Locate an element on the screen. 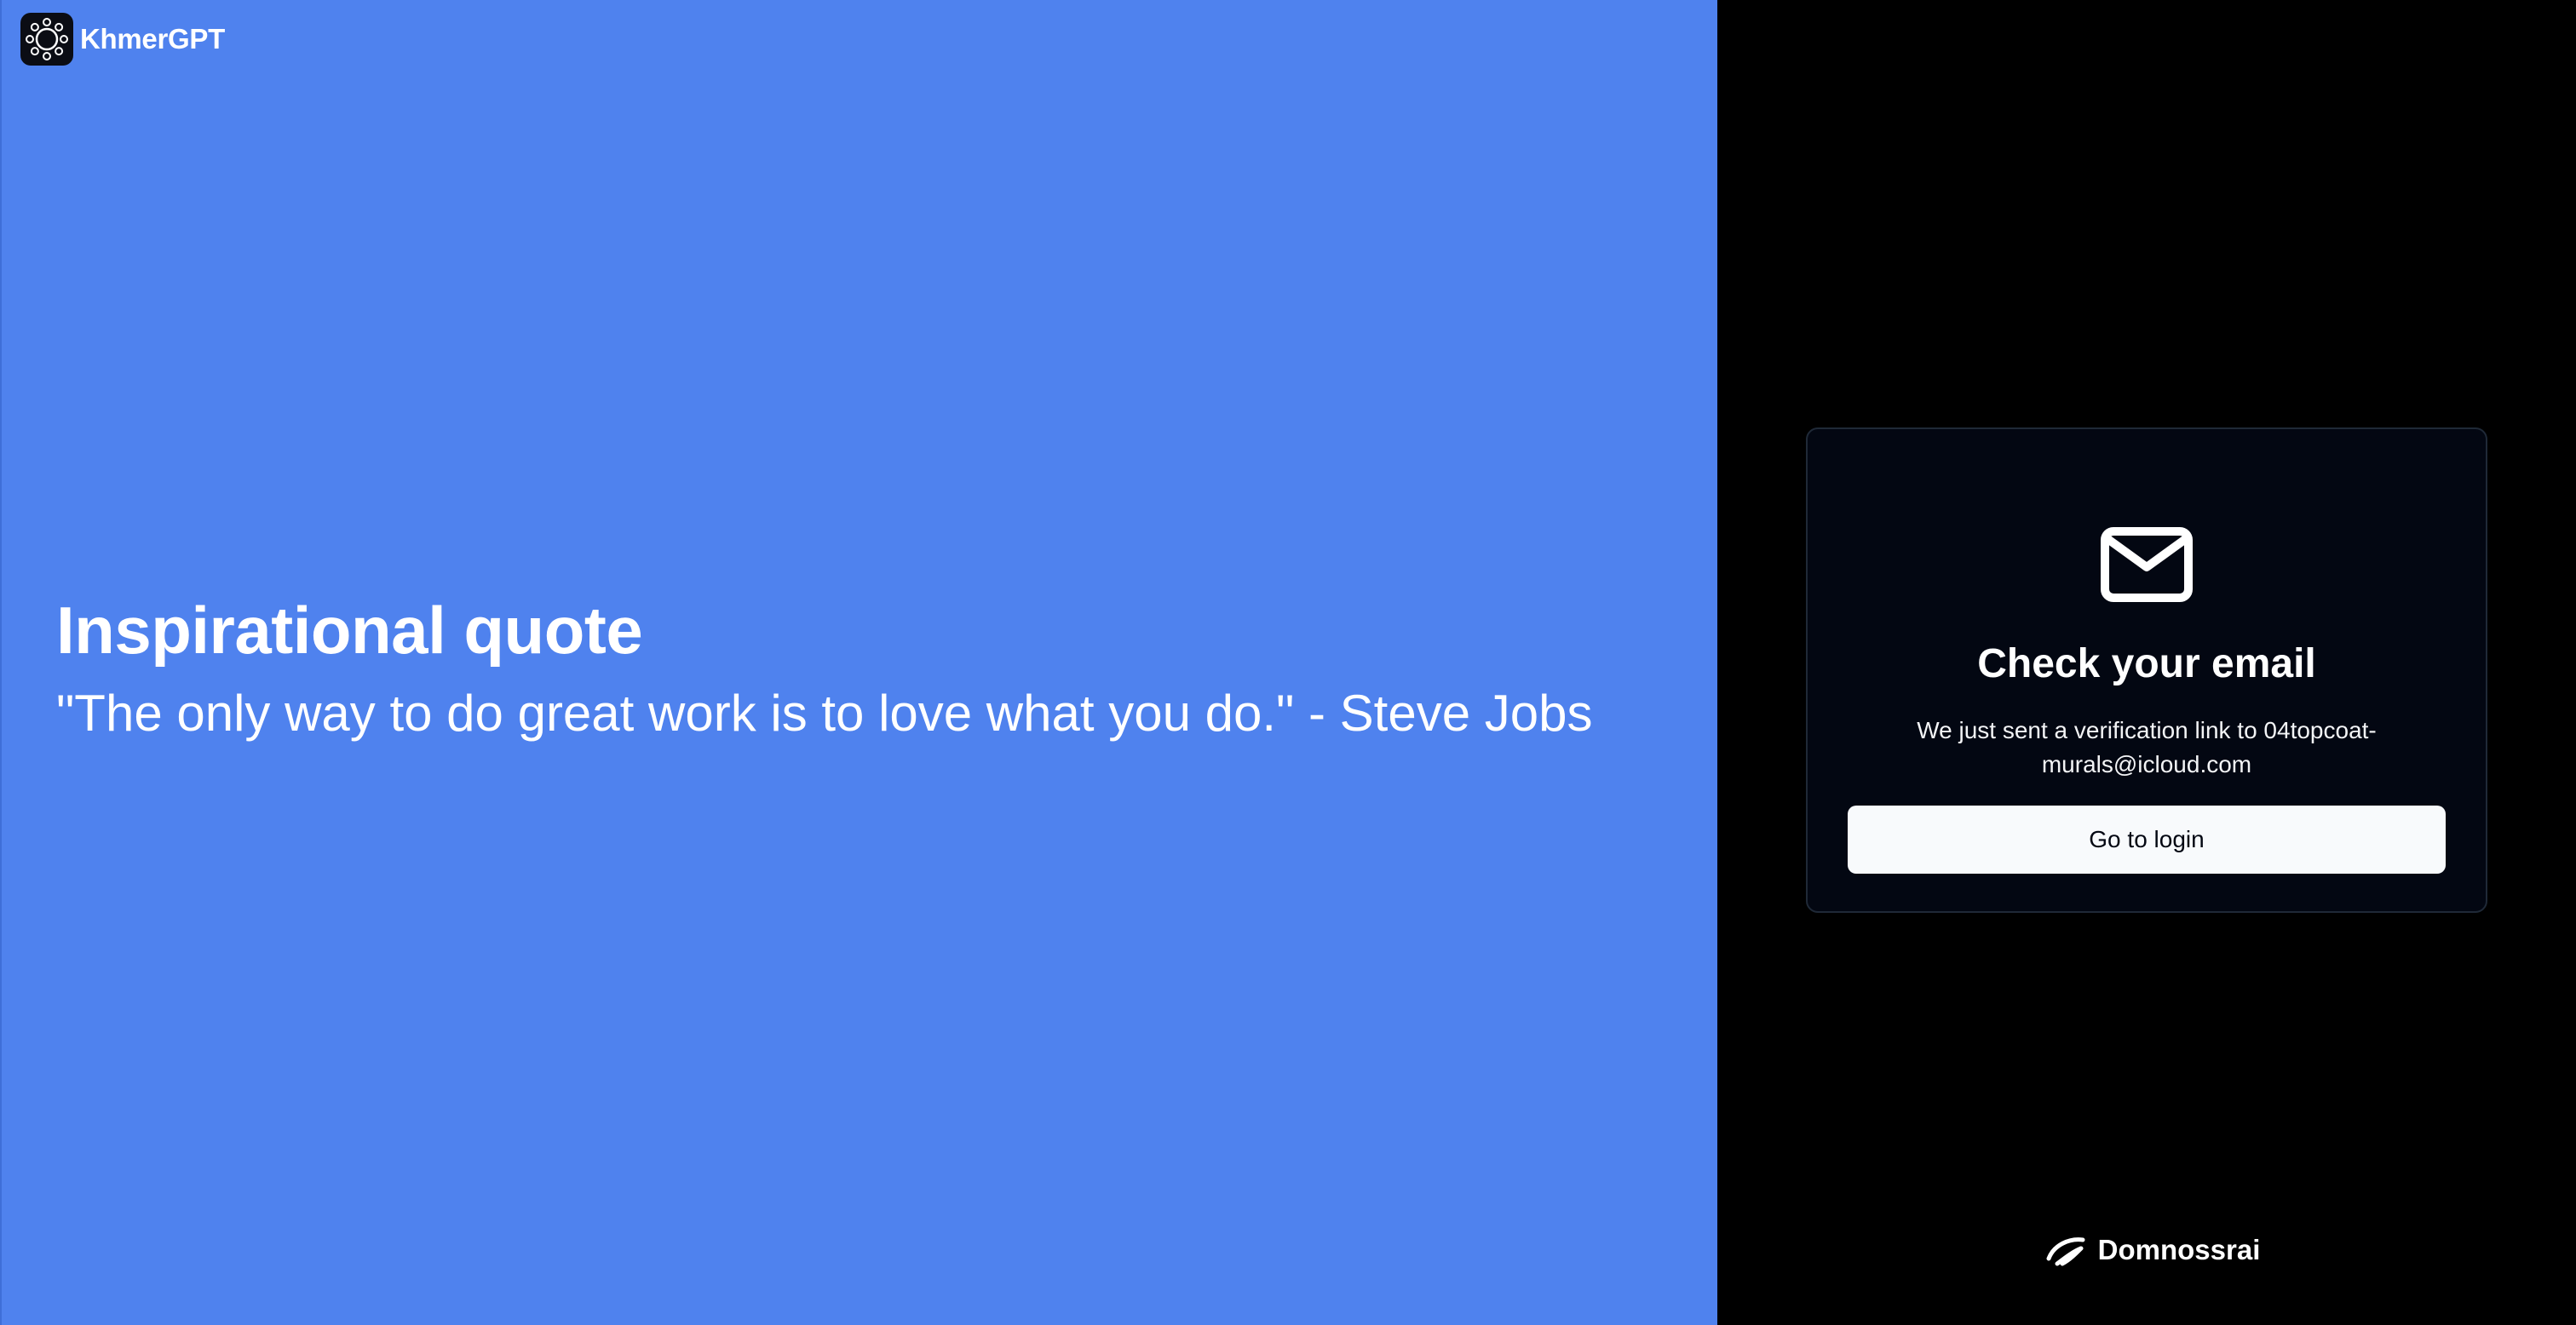 This screenshot has height=1325, width=2576. brand-header: KhmerGPT is located at coordinates (123, 39).